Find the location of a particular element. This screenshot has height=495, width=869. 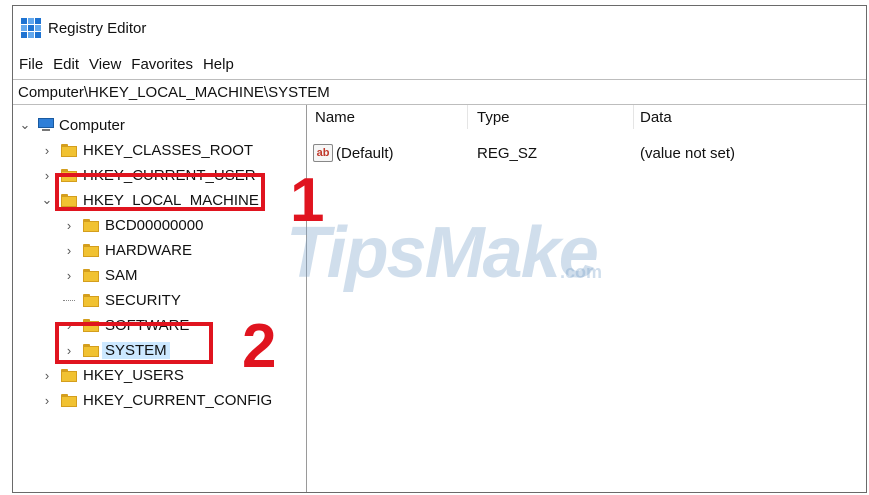

menu-bar: File Edit View Favorites Help is located at coordinates (439, 64).